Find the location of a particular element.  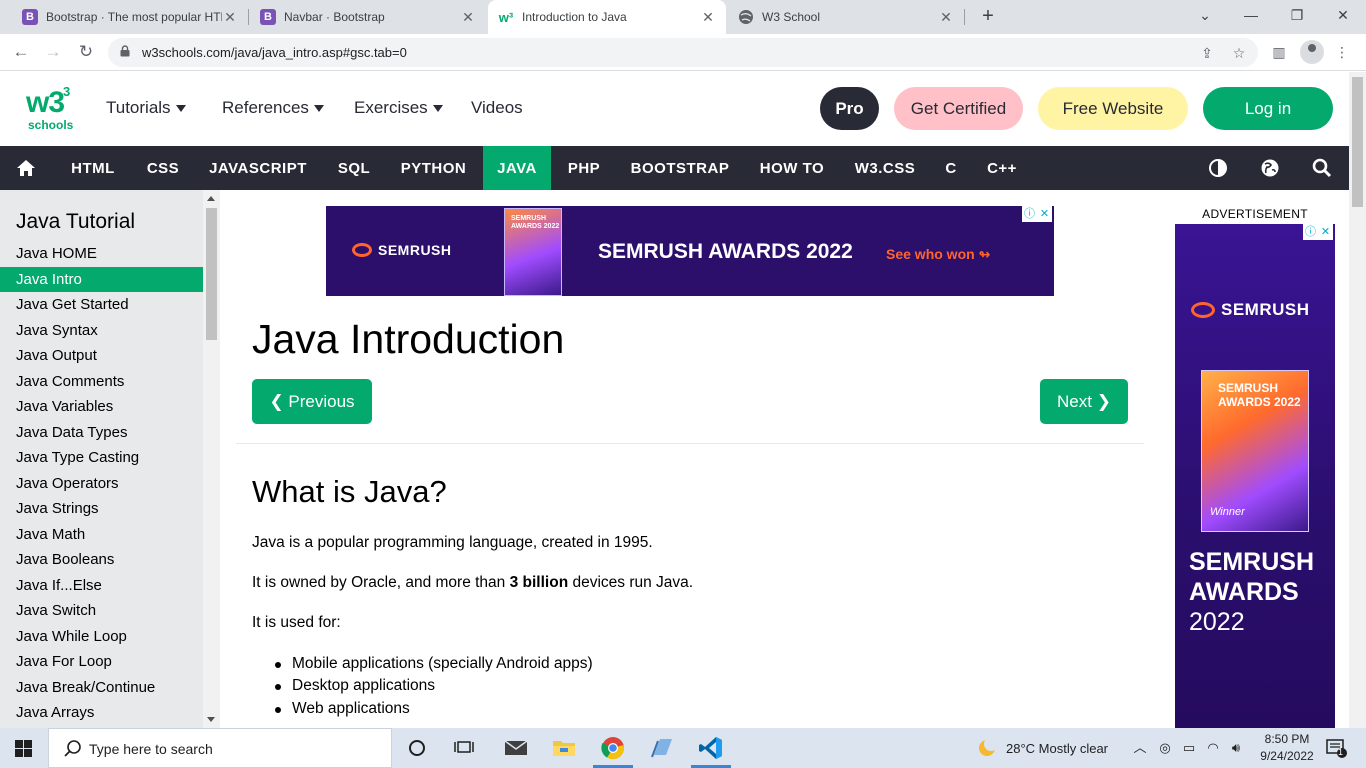

scroll-up-icon is located at coordinates (211, 198).